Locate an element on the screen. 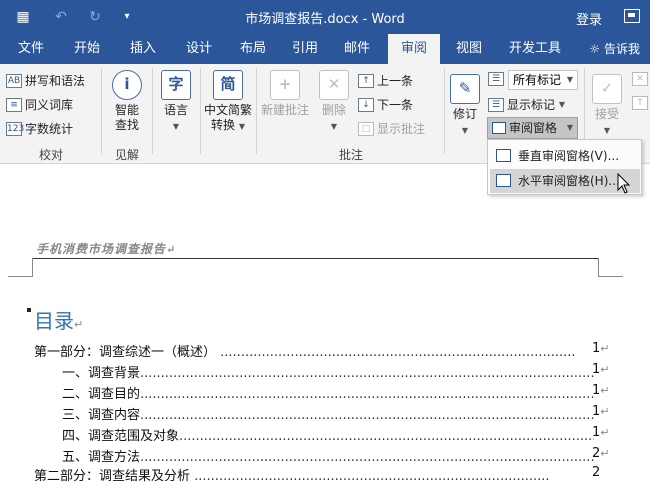 This screenshot has height=484, width=650. info-icon: i is located at coordinates (127, 85).